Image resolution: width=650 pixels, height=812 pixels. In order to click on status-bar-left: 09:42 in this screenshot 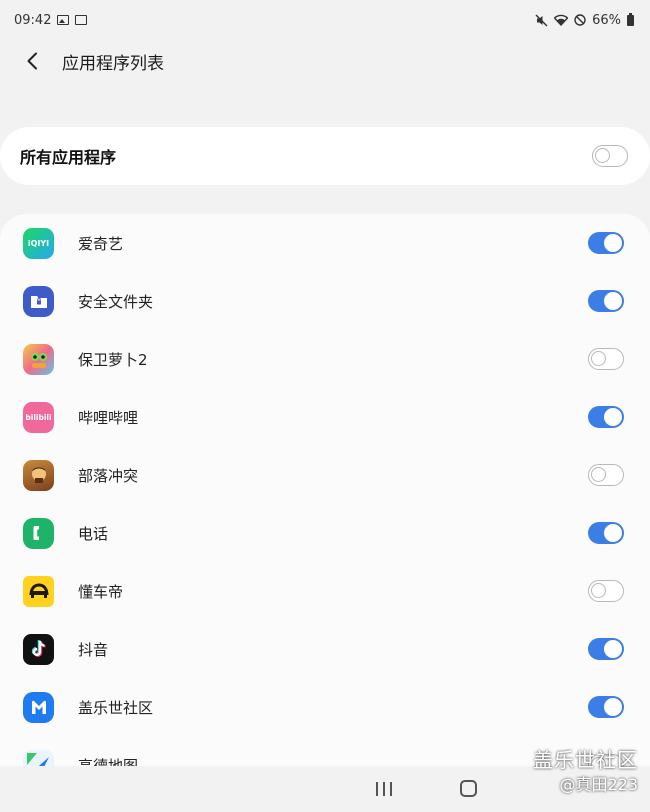, I will do `click(51, 20)`.